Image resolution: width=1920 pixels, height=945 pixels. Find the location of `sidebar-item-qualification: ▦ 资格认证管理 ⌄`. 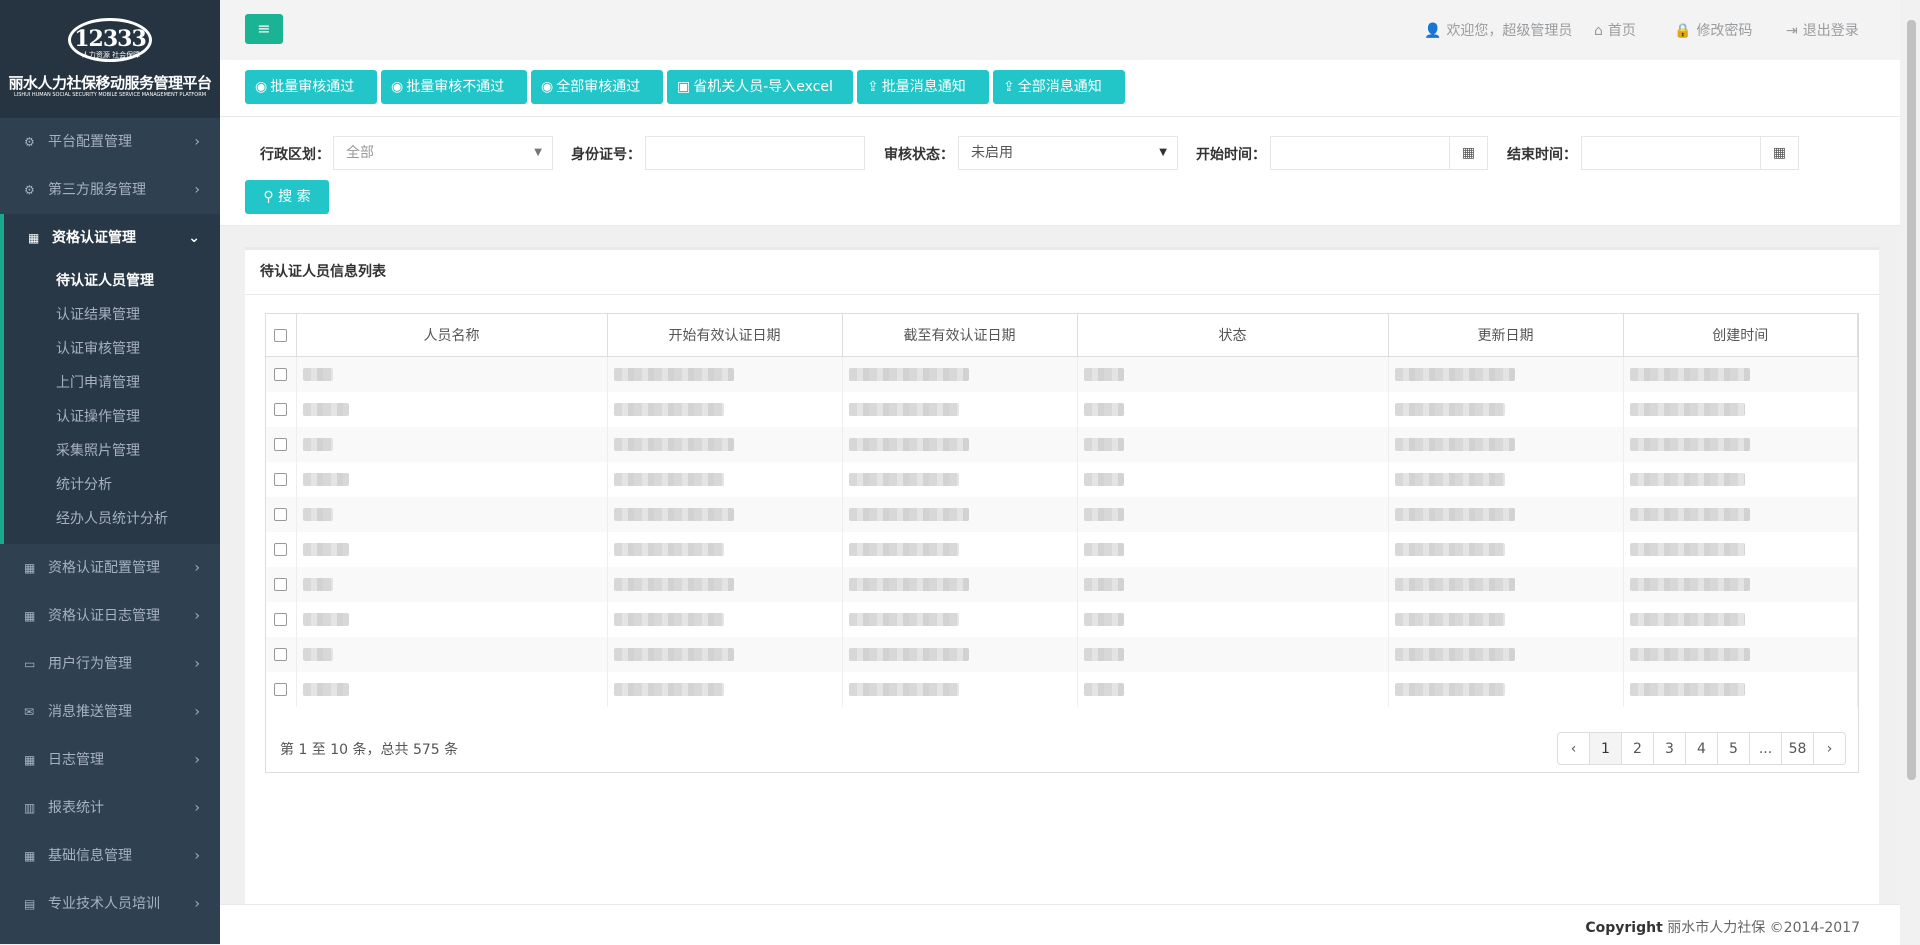

sidebar-item-qualification: ▦ 资格认证管理 ⌄ is located at coordinates (110, 238).